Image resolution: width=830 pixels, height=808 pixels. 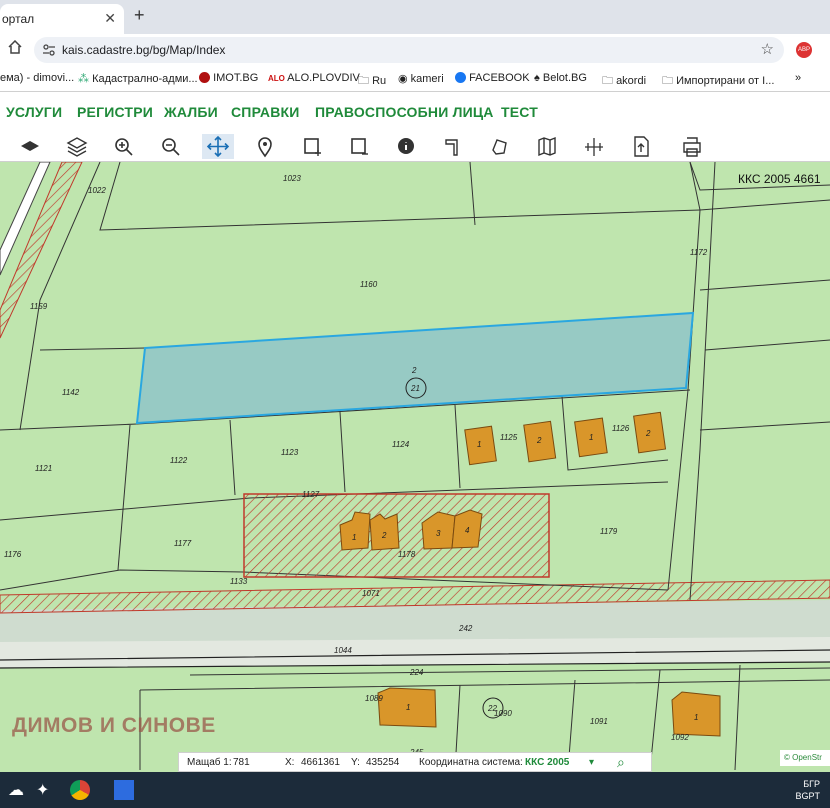 I want to click on chevron-down-icon: ▾, so click(x=591, y=762).